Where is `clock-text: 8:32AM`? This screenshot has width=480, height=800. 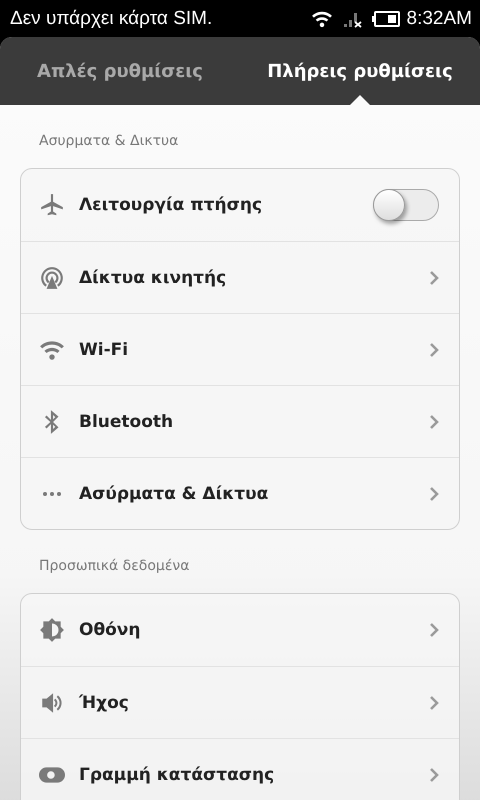
clock-text: 8:32AM is located at coordinates (439, 19).